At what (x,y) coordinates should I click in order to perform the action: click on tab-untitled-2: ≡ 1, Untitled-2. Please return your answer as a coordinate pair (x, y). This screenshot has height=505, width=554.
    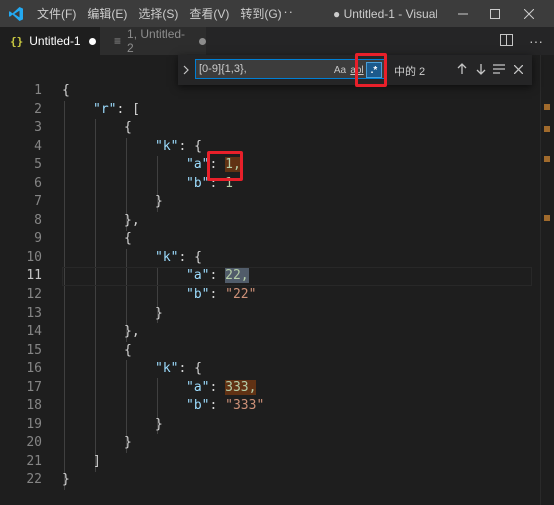
    Looking at the image, I should click on (153, 41).